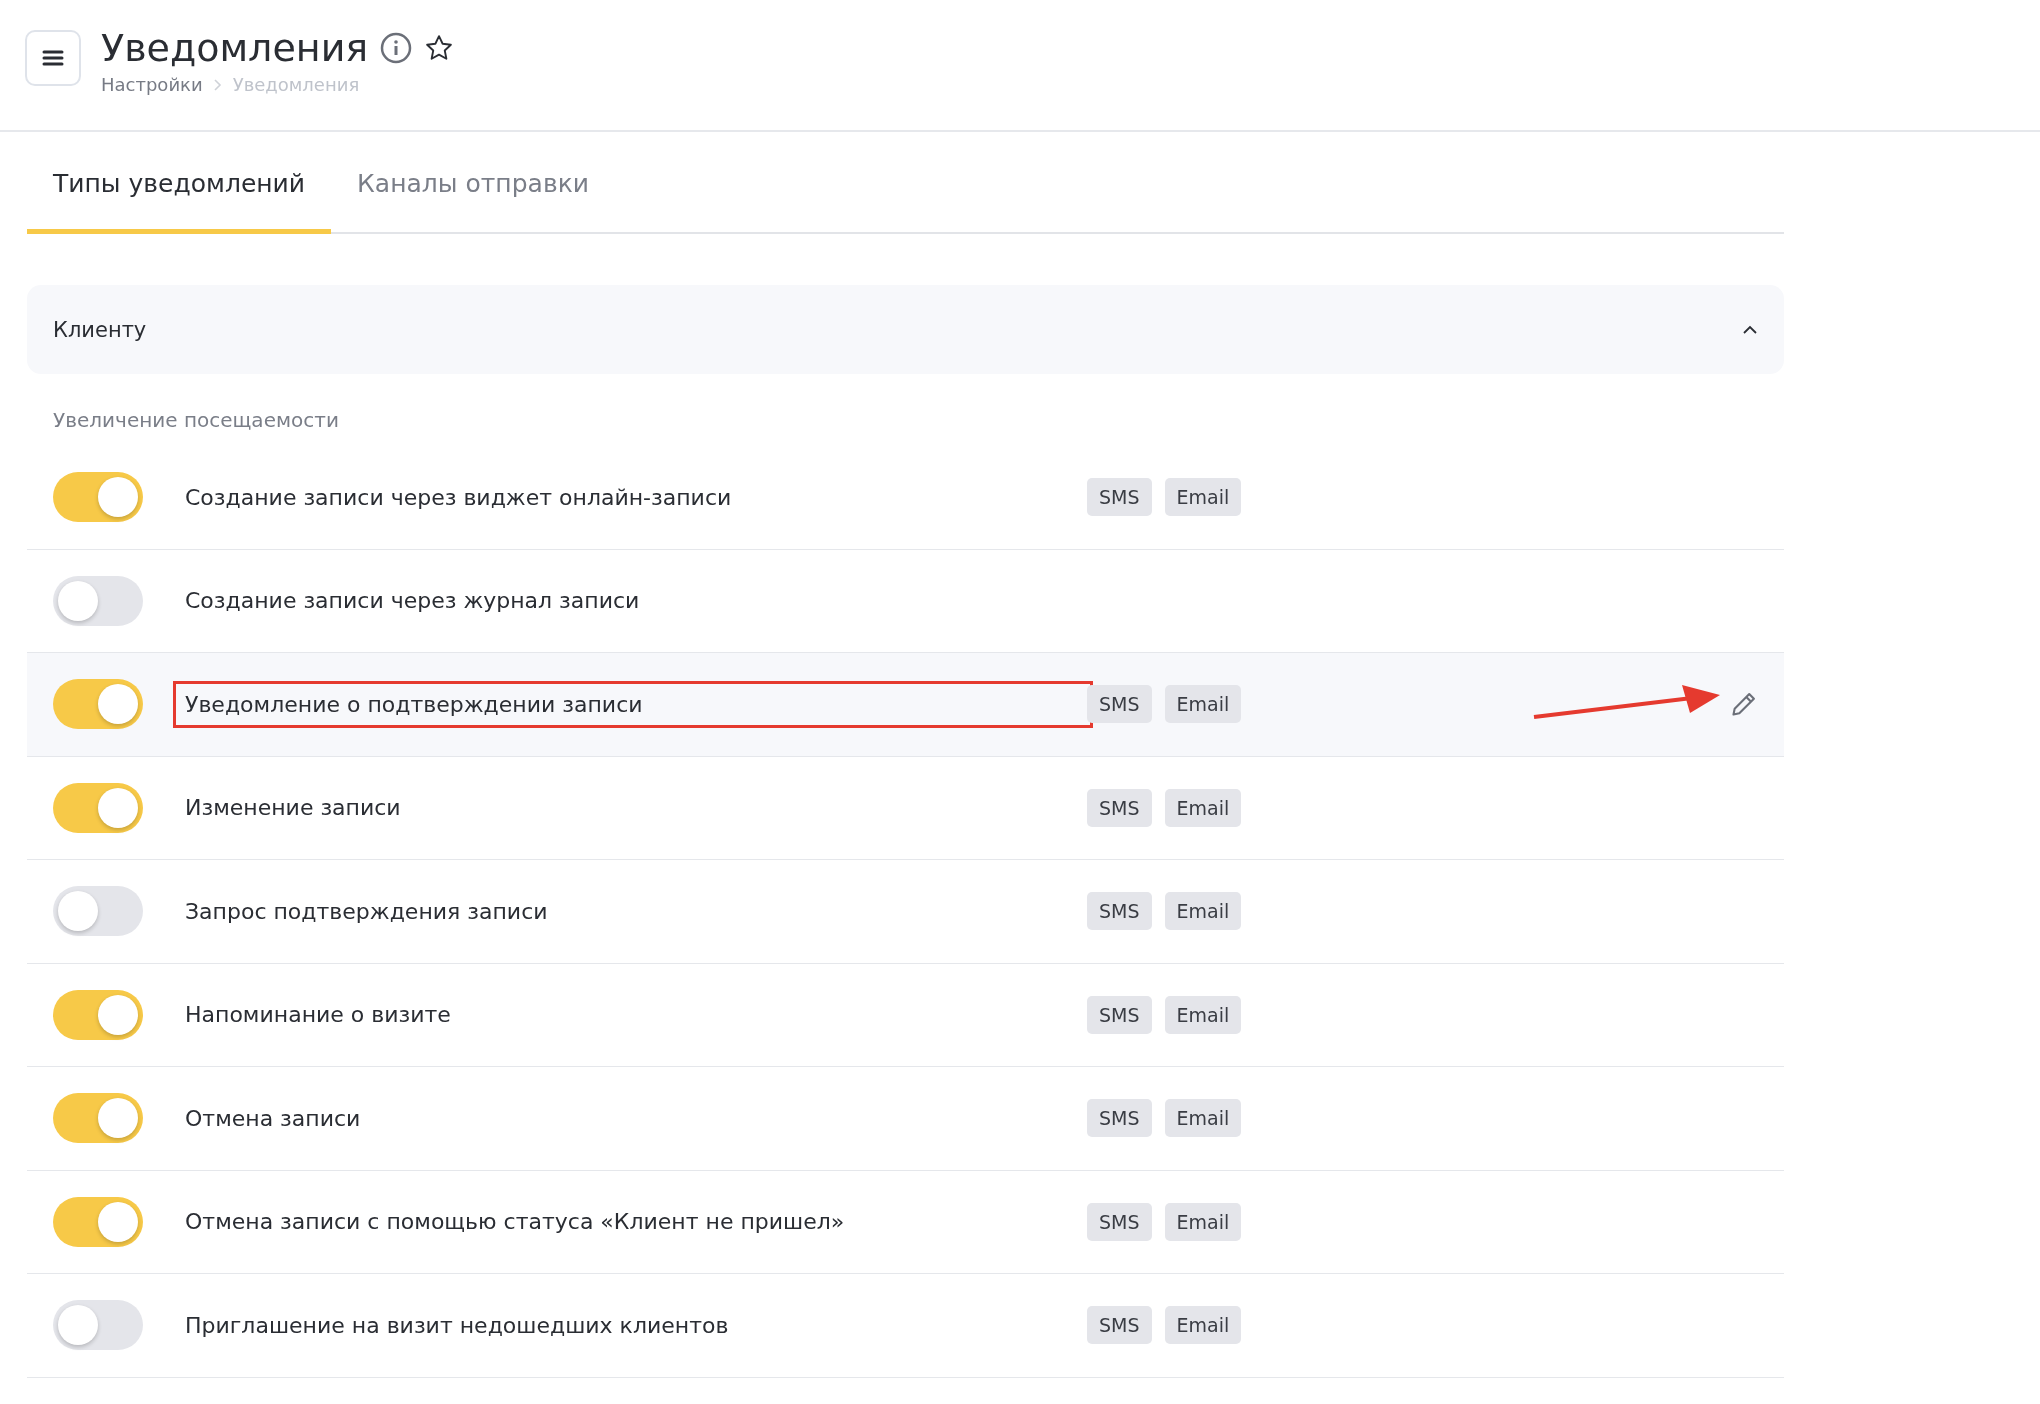  I want to click on notification-label: Запрос подтверждения записи, so click(366, 911).